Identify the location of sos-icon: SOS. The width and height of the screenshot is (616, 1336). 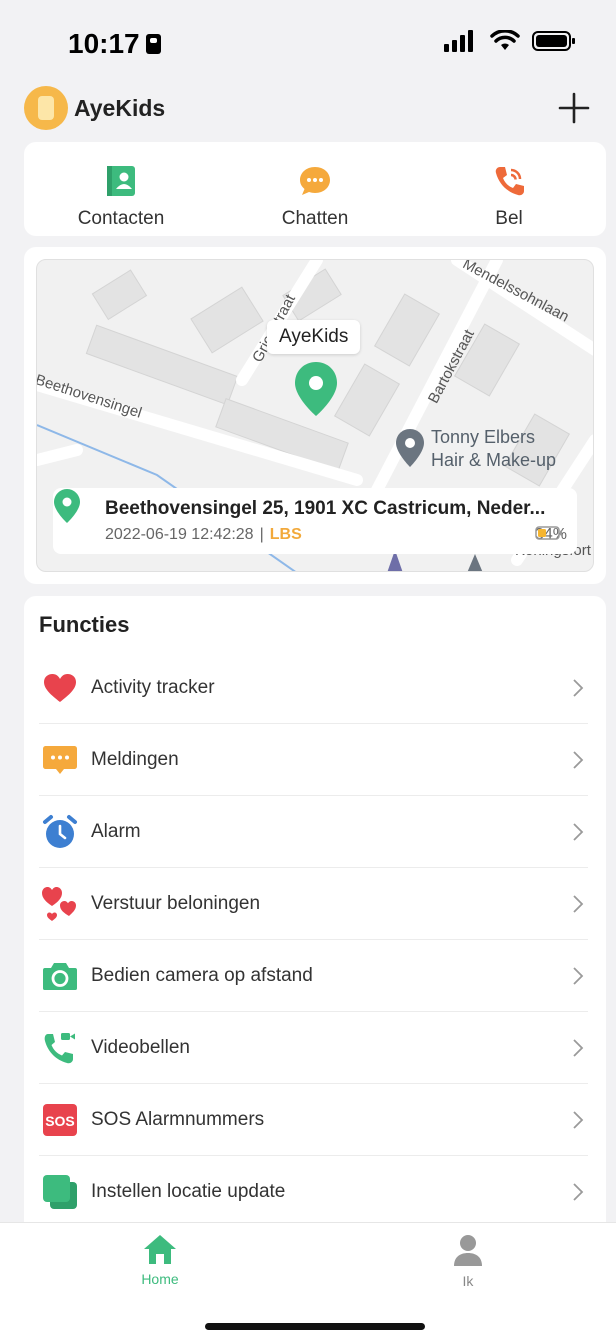
(60, 1120).